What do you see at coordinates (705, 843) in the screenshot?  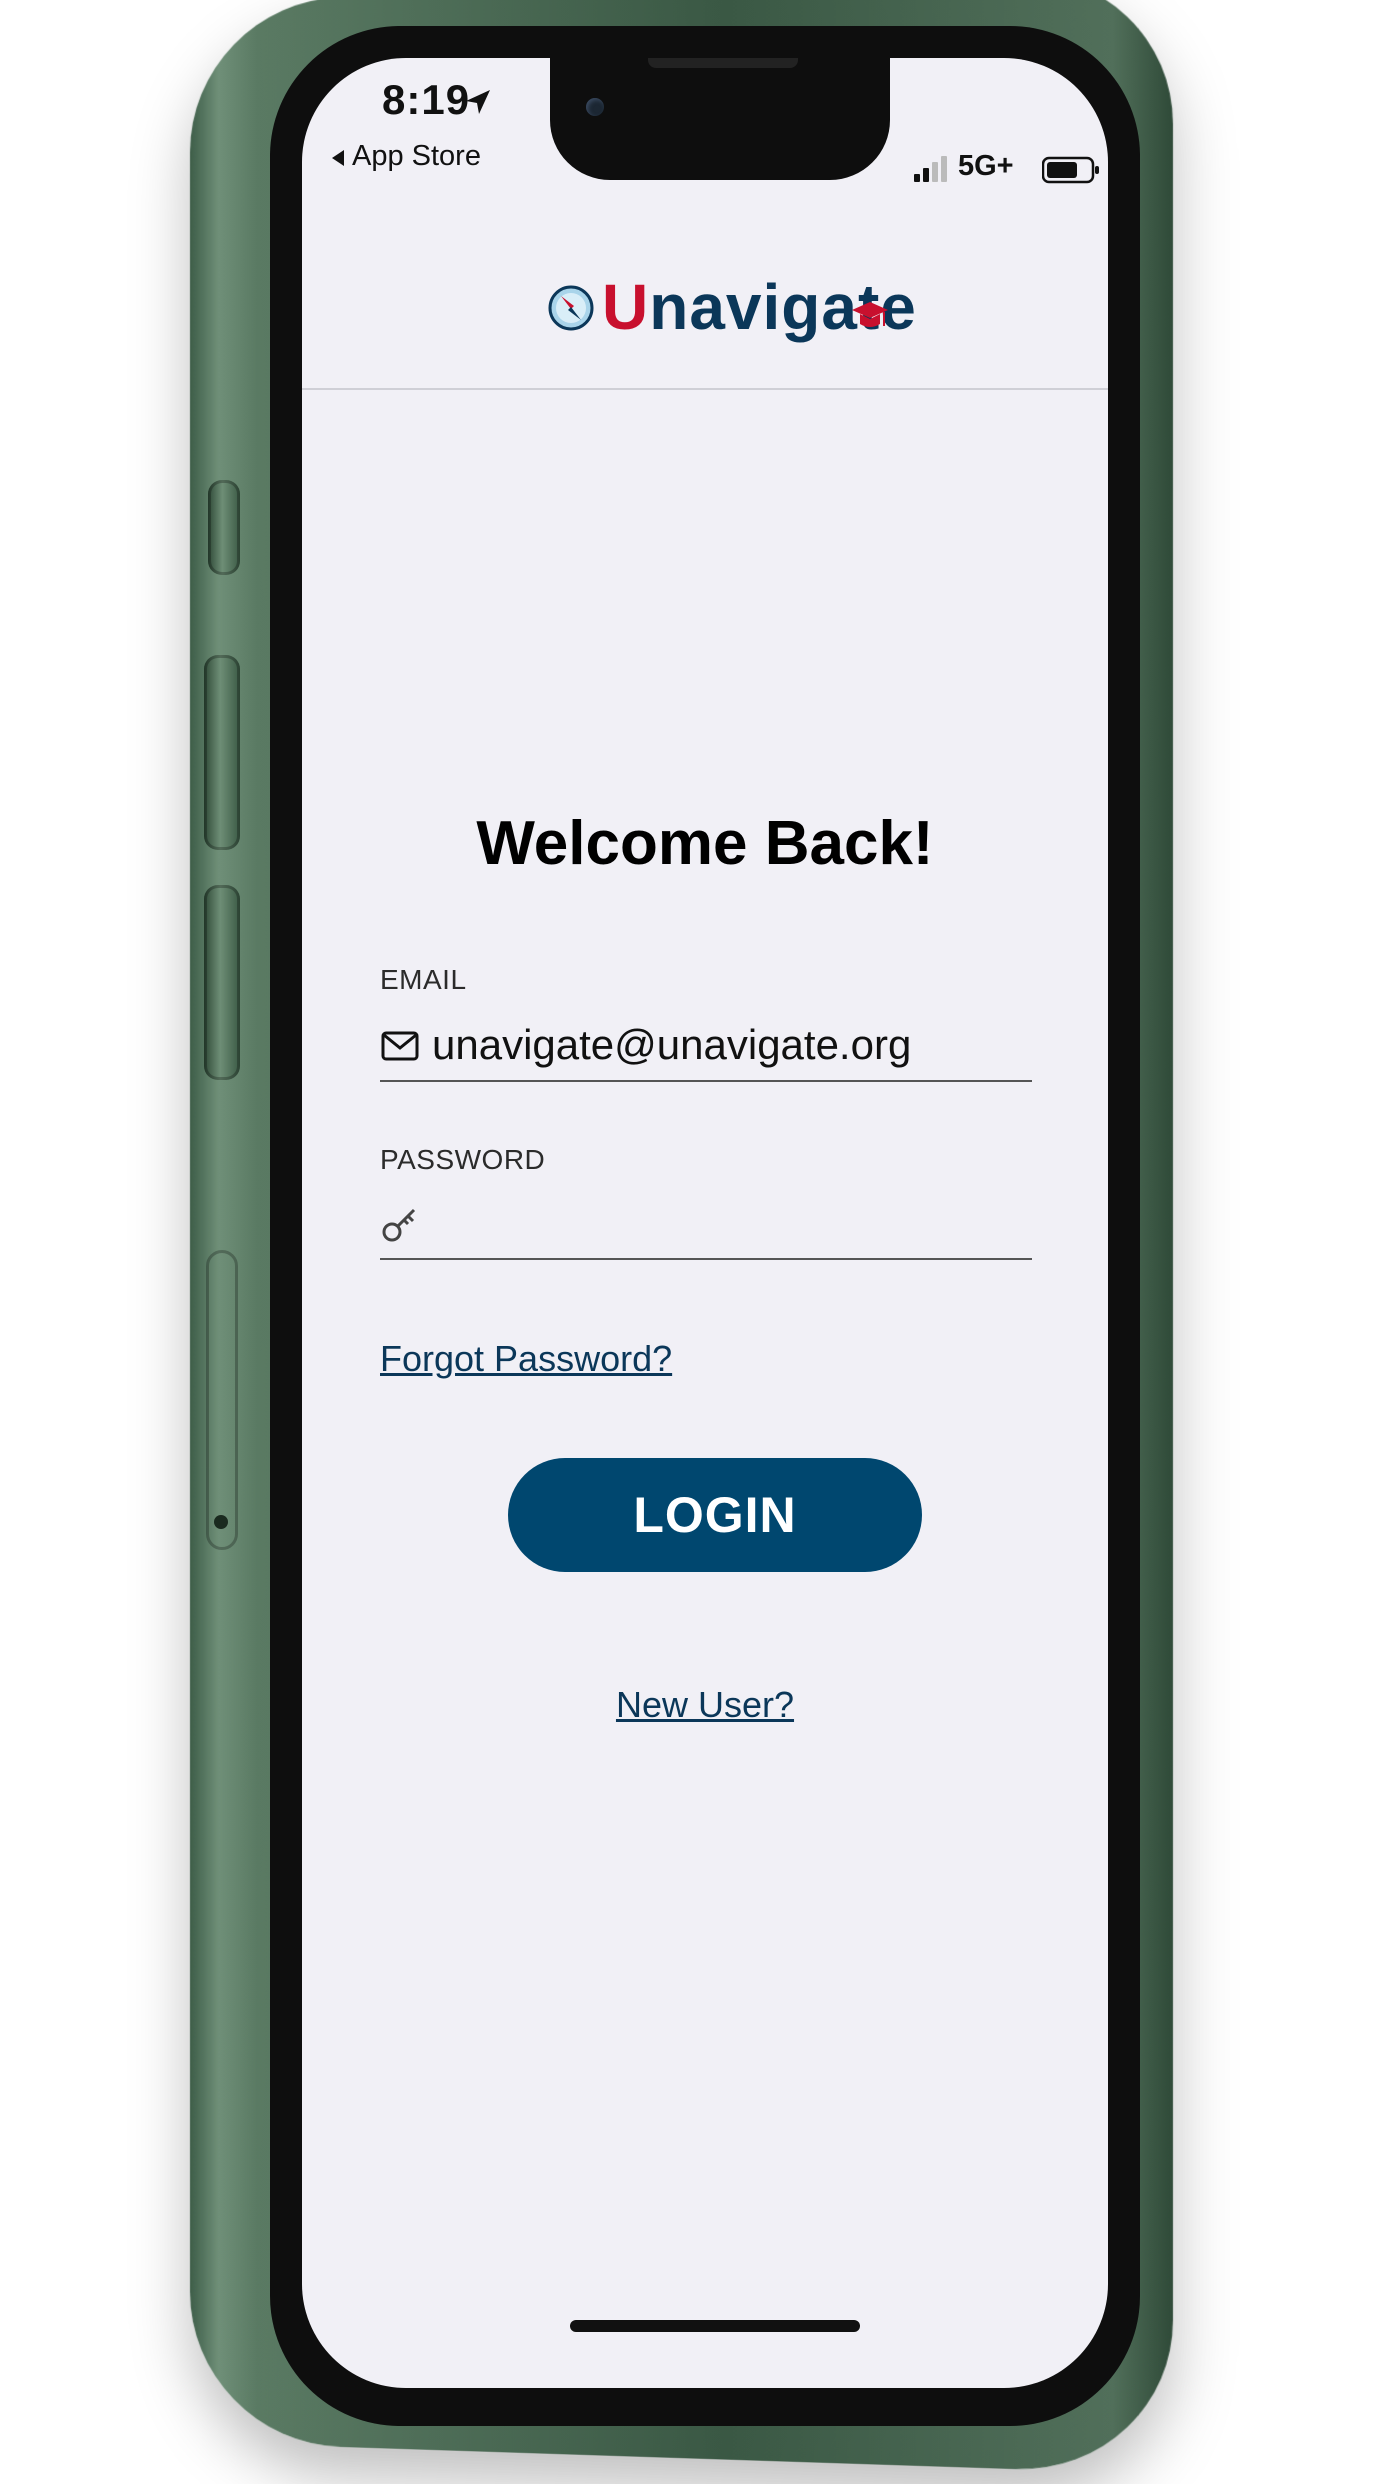 I see `page-title: Welcome Back!` at bounding box center [705, 843].